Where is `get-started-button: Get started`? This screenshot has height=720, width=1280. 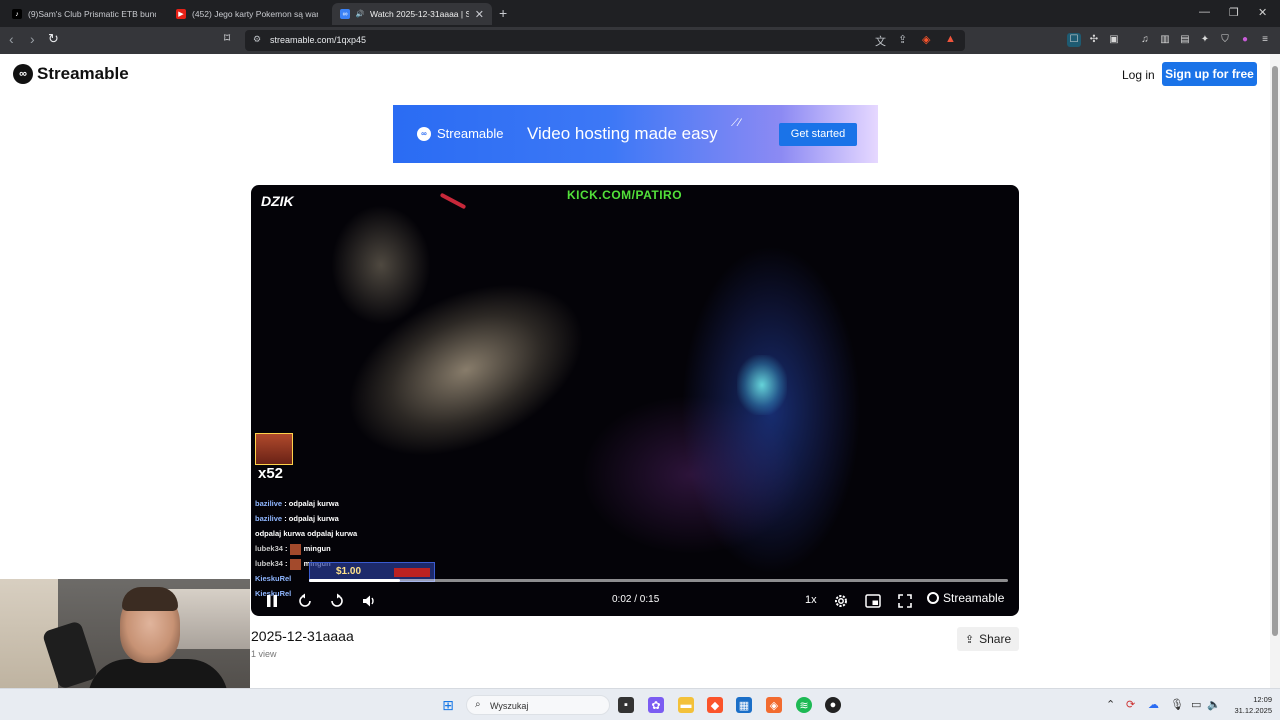
get-started-button: Get started is located at coordinates (818, 134).